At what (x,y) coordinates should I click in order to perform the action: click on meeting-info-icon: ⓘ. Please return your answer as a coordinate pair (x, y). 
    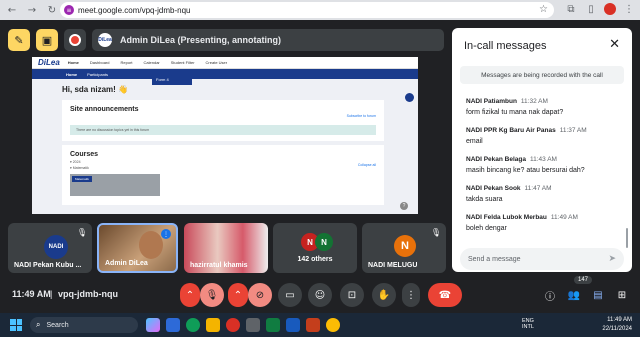
    Looking at the image, I should click on (550, 295).